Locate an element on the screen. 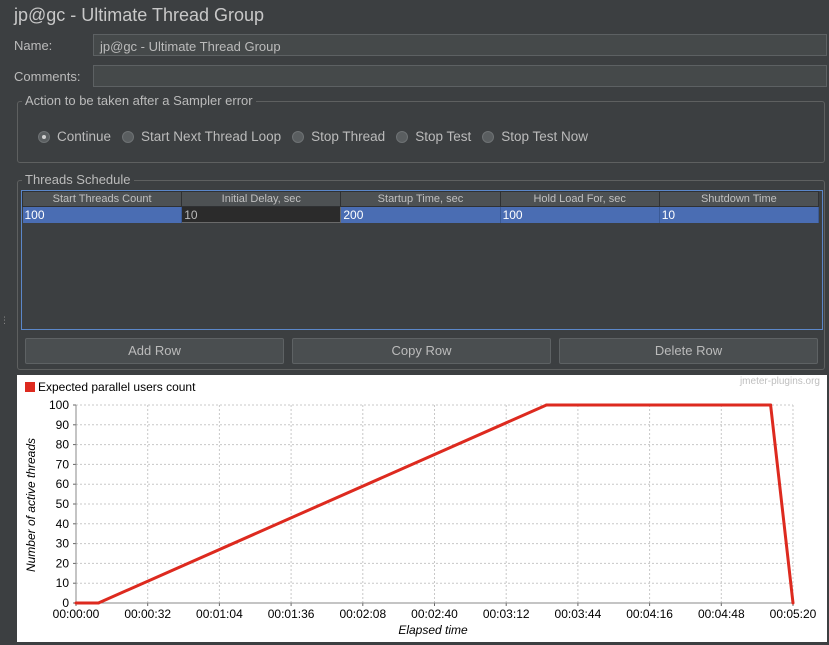 The height and width of the screenshot is (645, 829). x-tick-label: 00:05:20 is located at coordinates (793, 614).